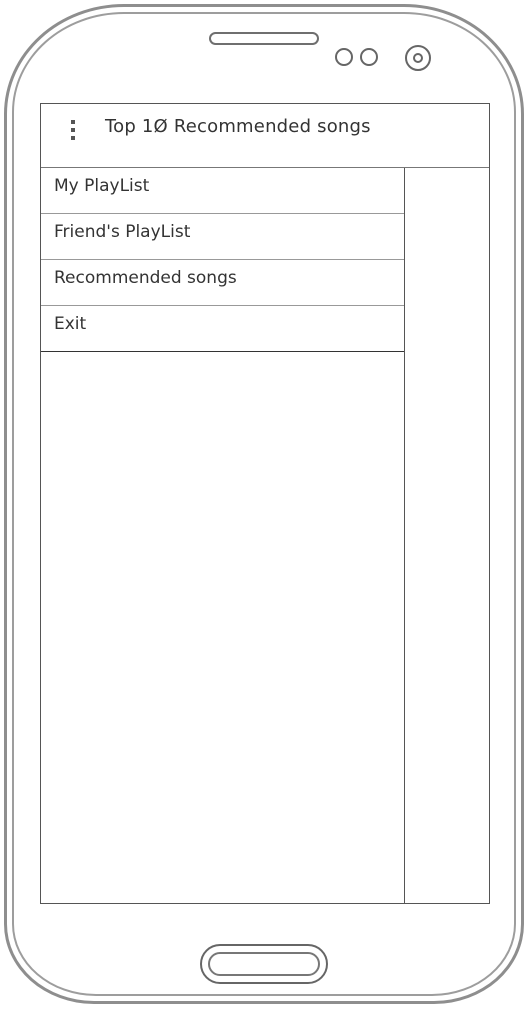  Describe the element at coordinates (73, 130) in the screenshot. I see `overflow-menu-icon` at that location.